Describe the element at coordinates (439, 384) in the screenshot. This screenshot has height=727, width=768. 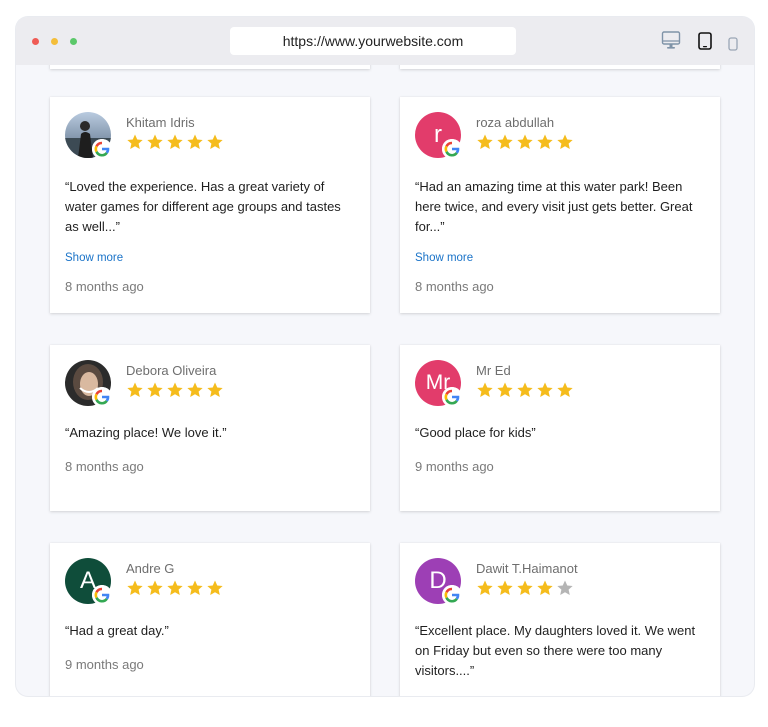
I see `avatar: Mr` at that location.